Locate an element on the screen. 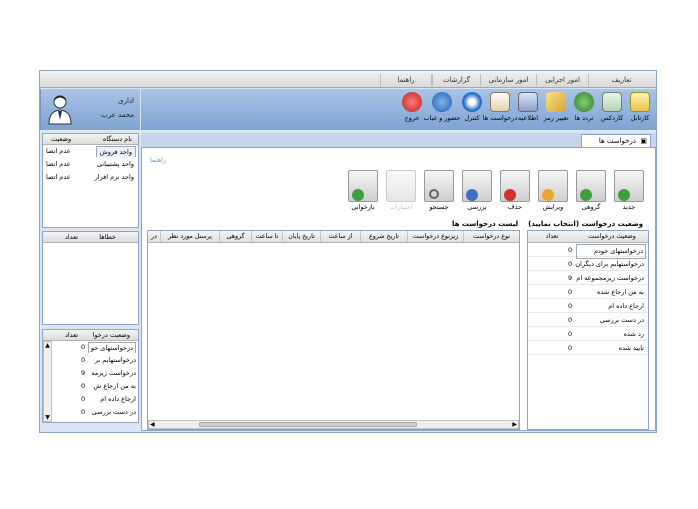 This screenshot has width=698, height=509. table-row: درخواست زیرمجموعه ام 9 is located at coordinates (588, 278).